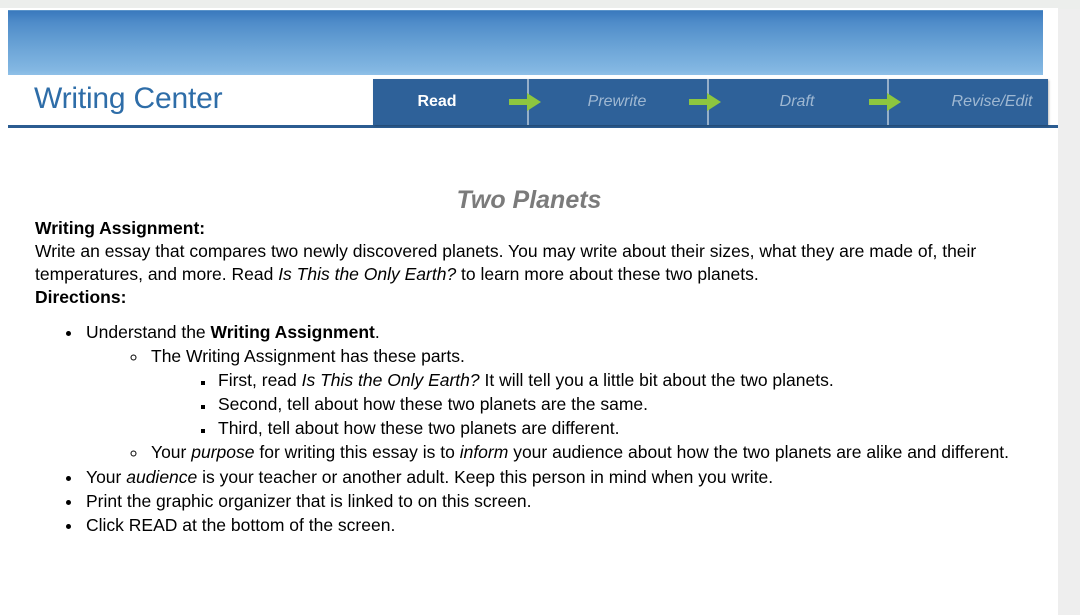  Describe the element at coordinates (106, 476) in the screenshot. I see `audience-text-1: Your` at that location.